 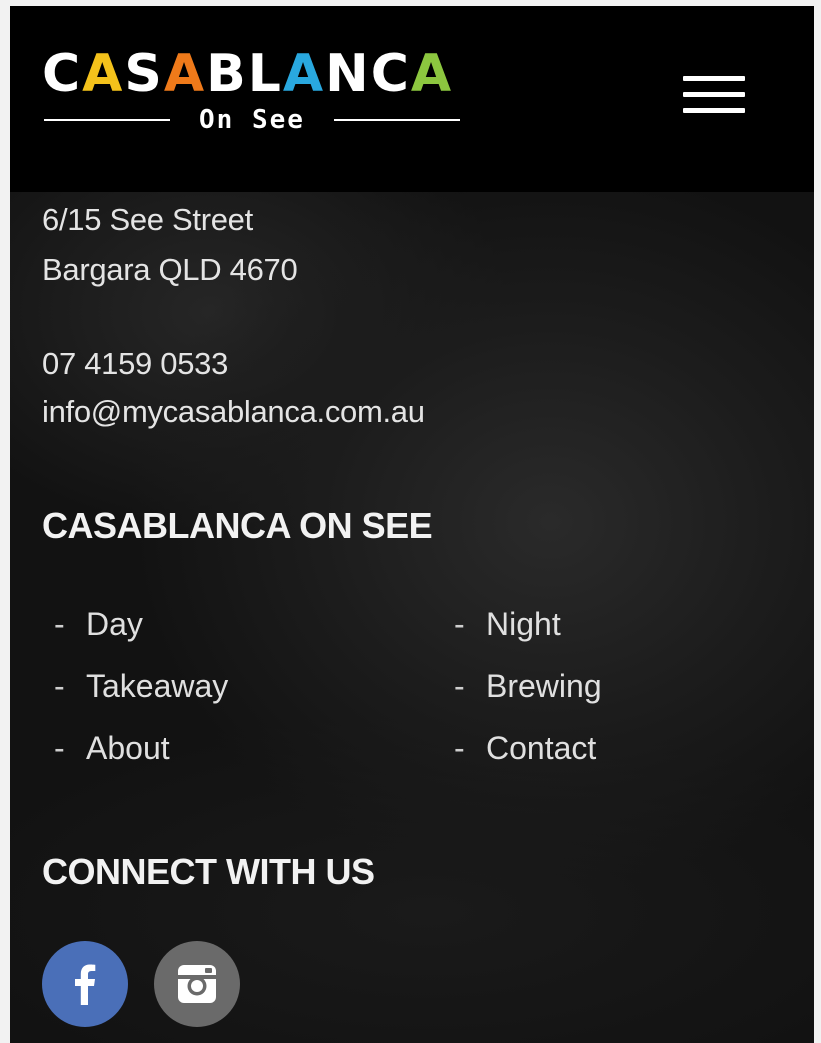 I want to click on casablanca-logo: CASABLANCA On See, so click(x=254, y=90).